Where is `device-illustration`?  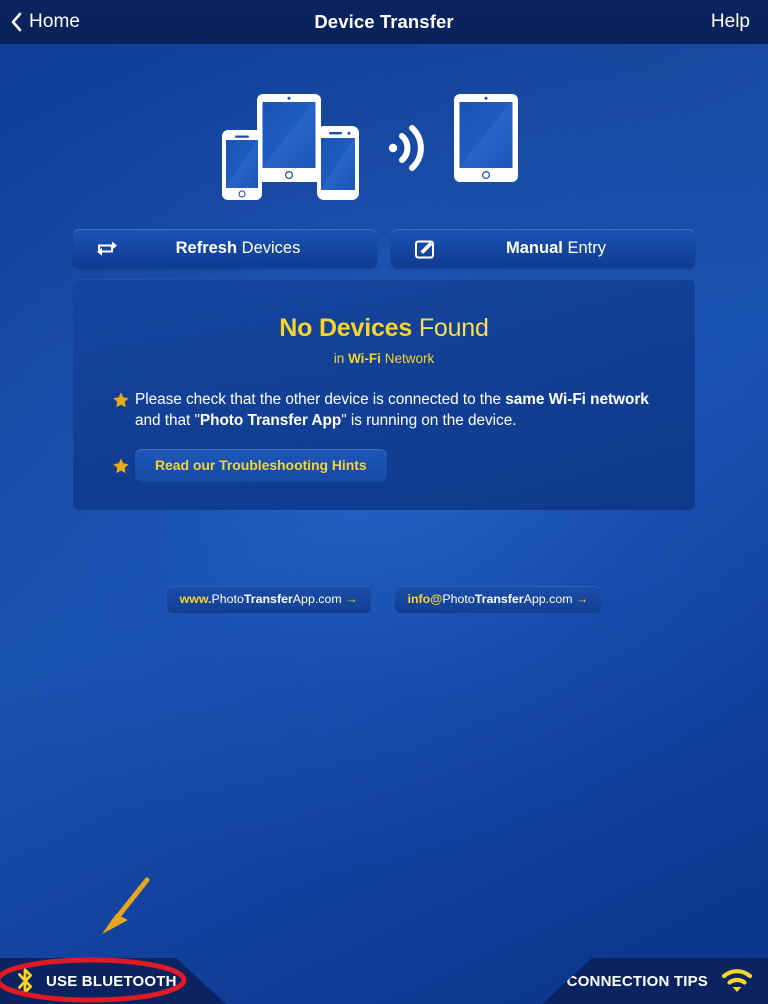 device-illustration is located at coordinates (384, 144).